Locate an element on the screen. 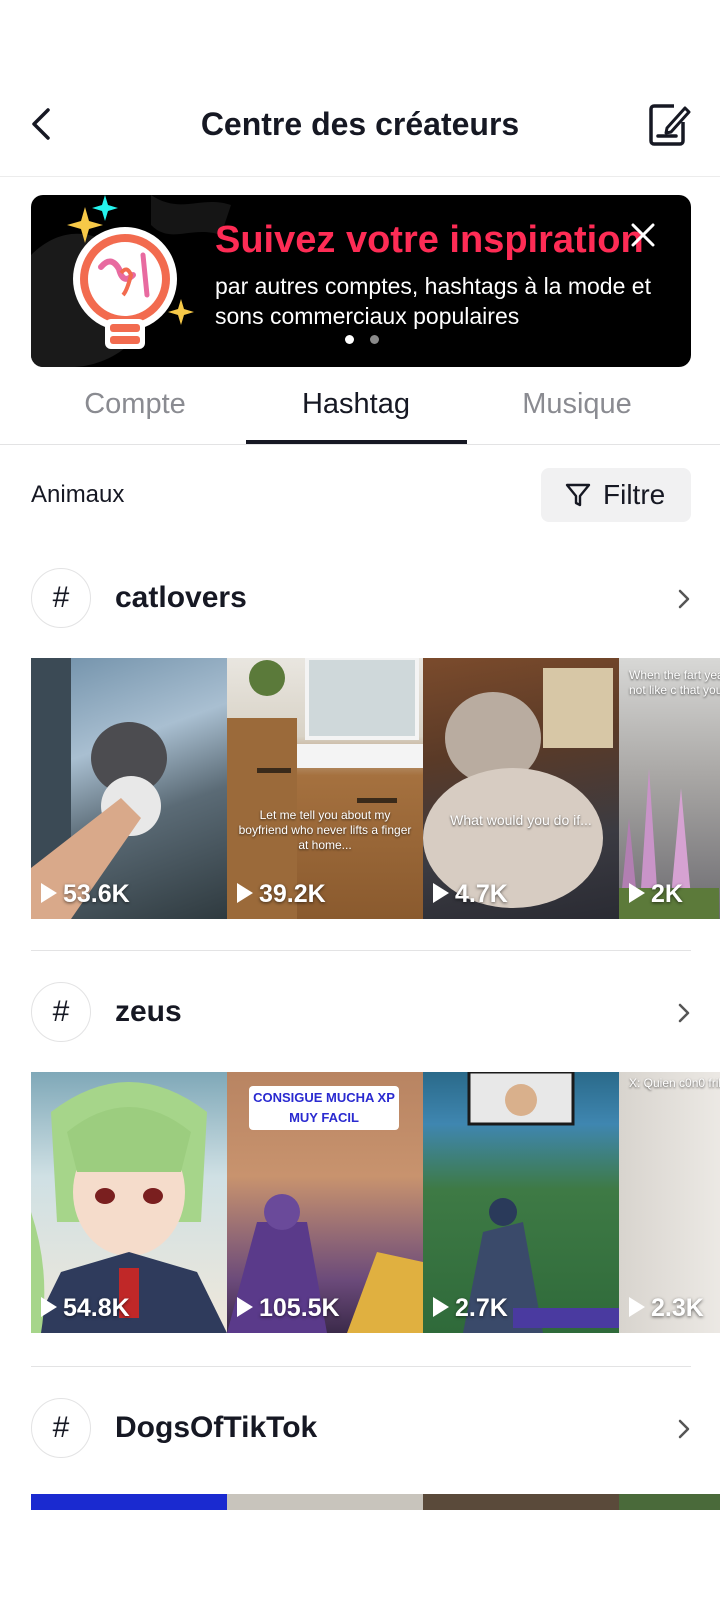 The width and height of the screenshot is (720, 1600). view-count: 2.3K is located at coordinates (666, 1308).